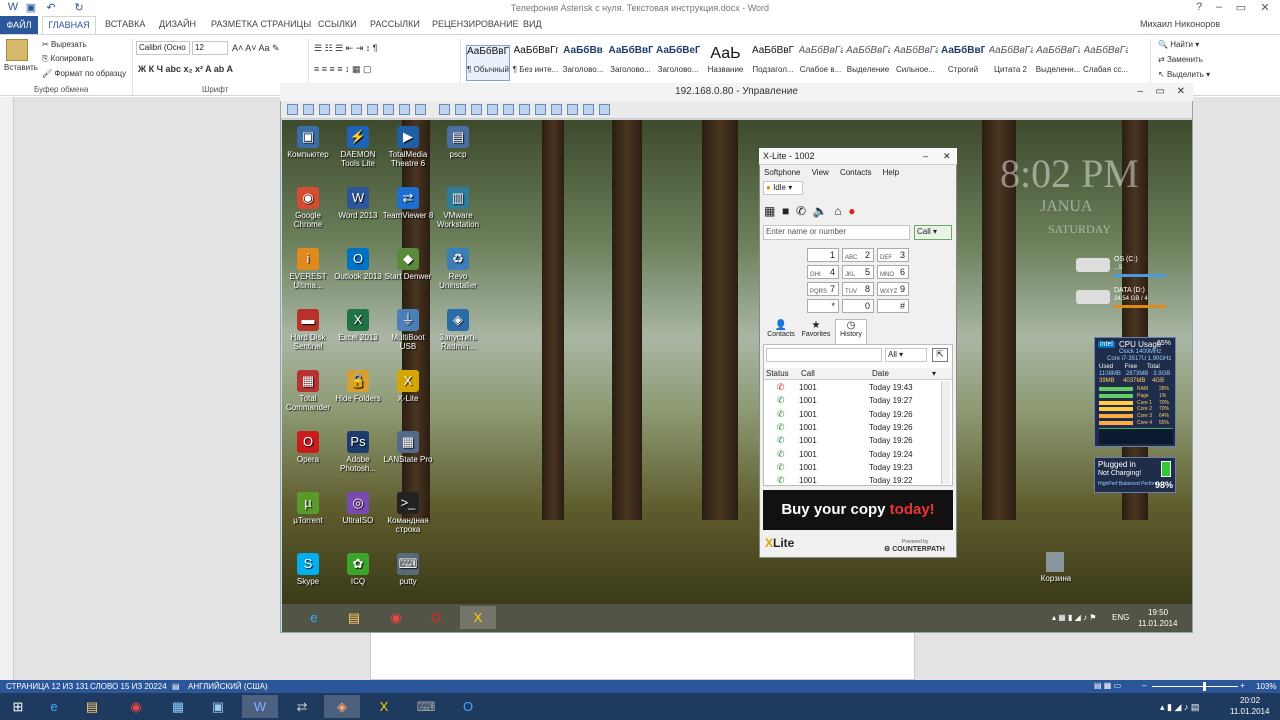  What do you see at coordinates (426, 706) in the screenshot?
I see `putty-taskbar-icon: ⌨` at bounding box center [426, 706].